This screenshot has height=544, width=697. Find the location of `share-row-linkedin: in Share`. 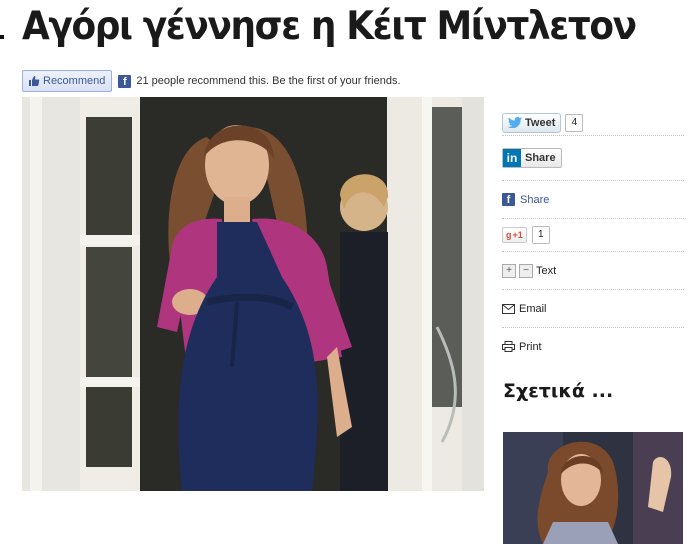

share-row-linkedin: in Share is located at coordinates (593, 158).